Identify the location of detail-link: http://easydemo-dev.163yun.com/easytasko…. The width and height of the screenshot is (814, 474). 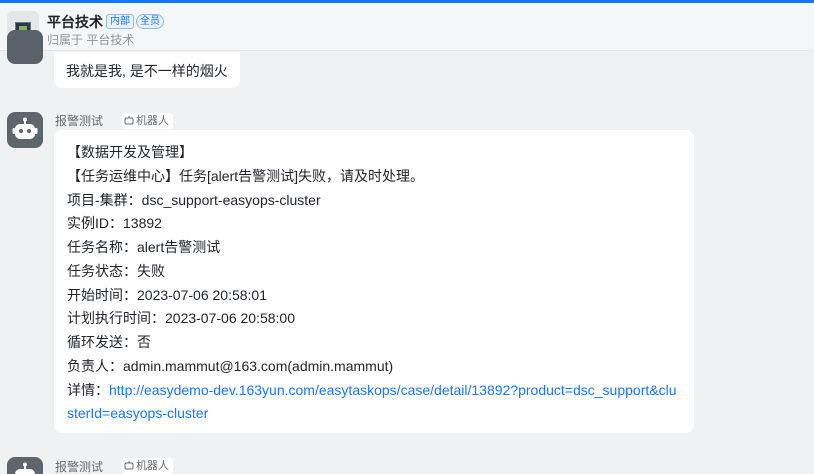
(371, 402).